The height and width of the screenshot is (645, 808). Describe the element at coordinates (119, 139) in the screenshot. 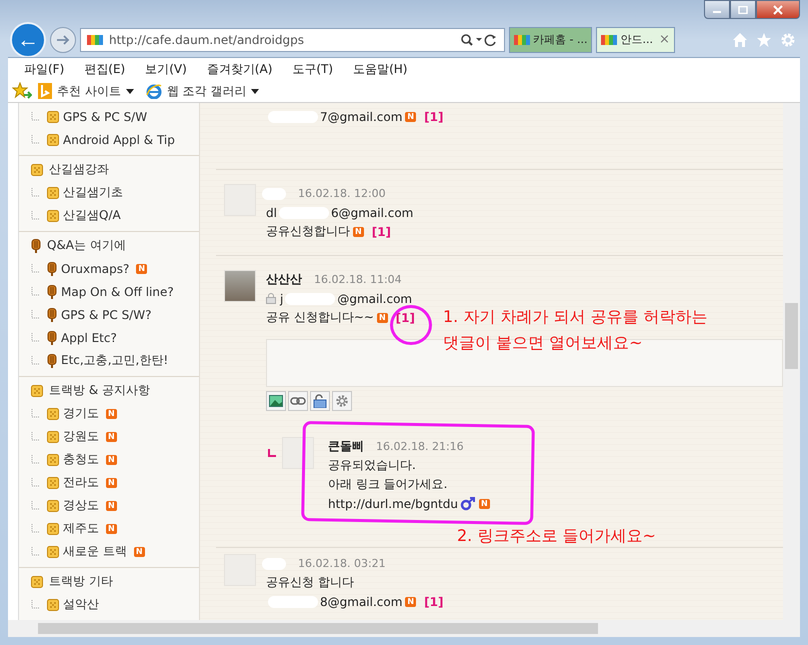

I see `sidebar-item: Android Appl & Tip` at that location.